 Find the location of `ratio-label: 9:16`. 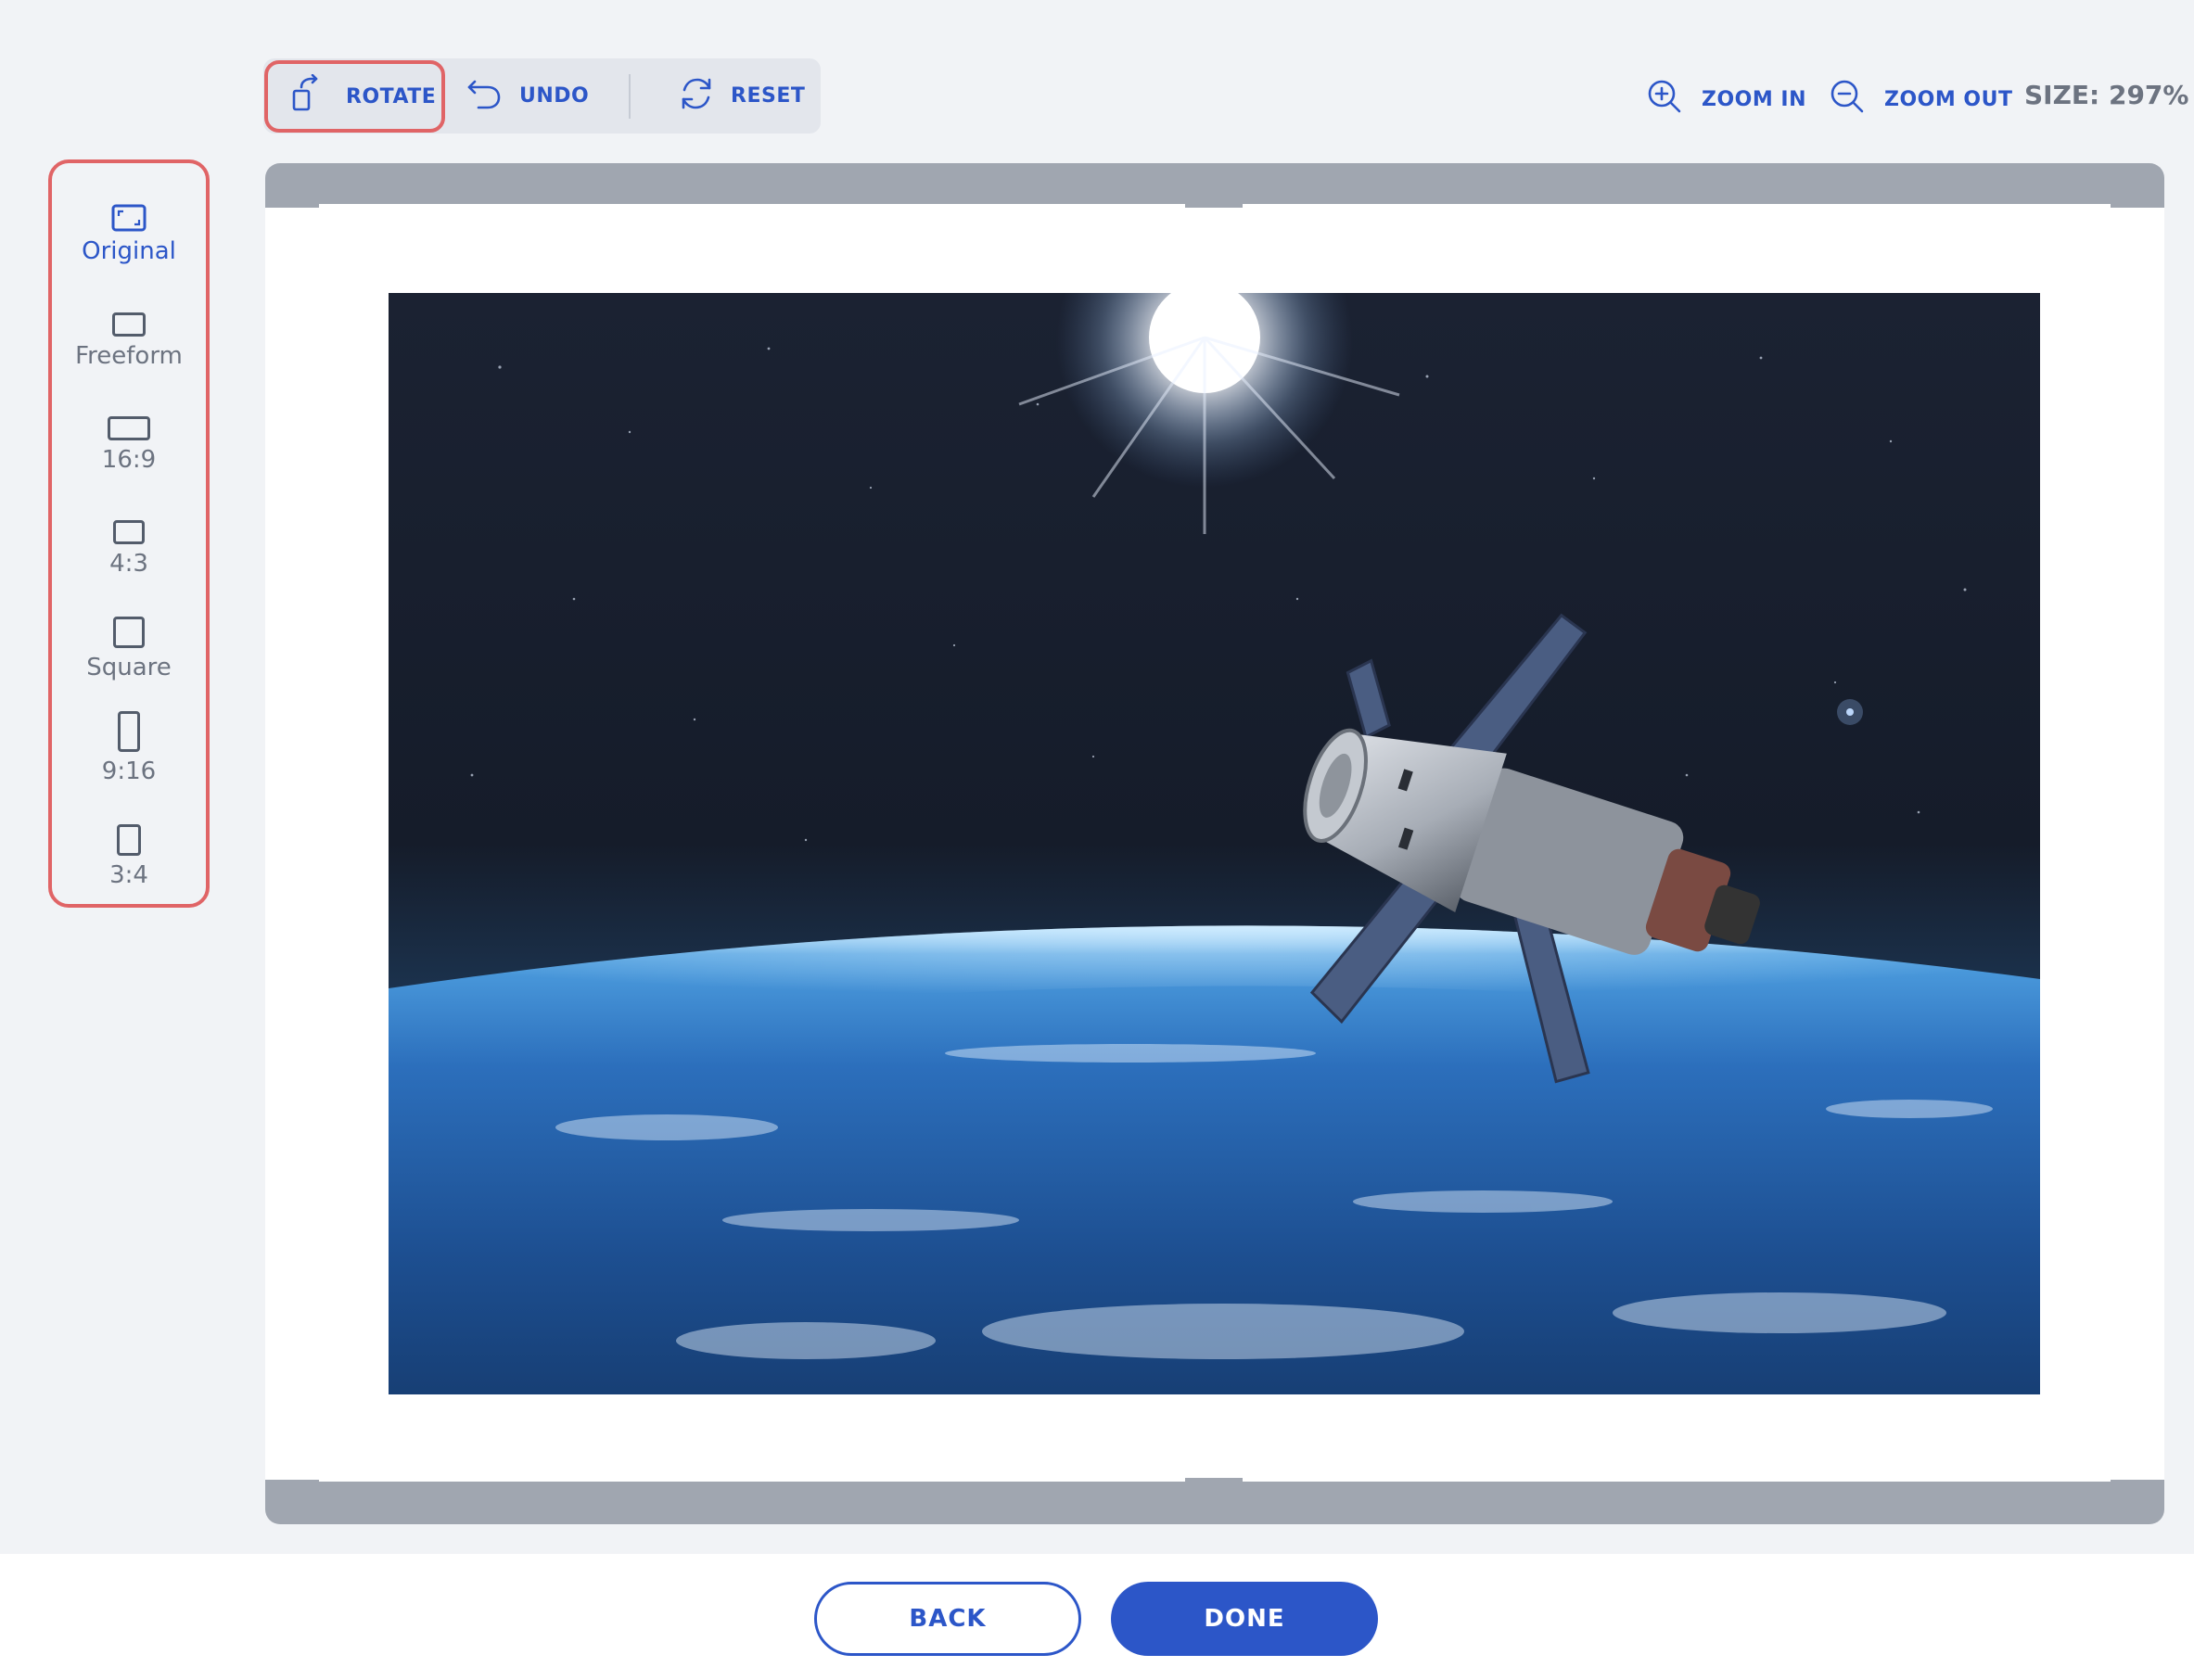

ratio-label: 9:16 is located at coordinates (129, 771).